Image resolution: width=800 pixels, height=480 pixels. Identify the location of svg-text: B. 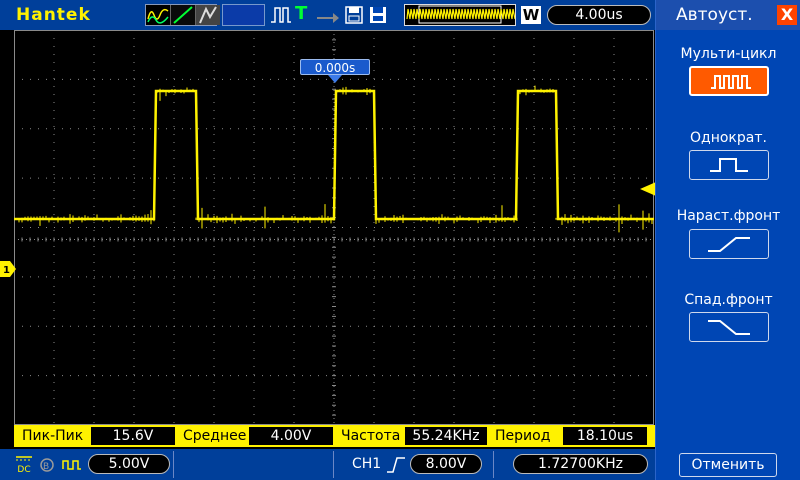
(46, 467).